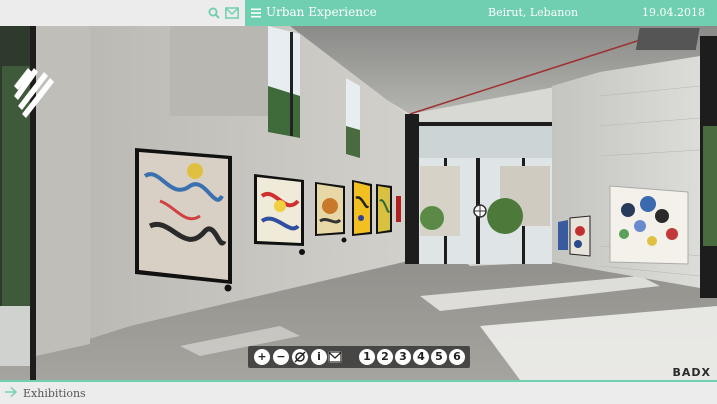 This screenshot has height=404, width=717. What do you see at coordinates (367, 357) in the screenshot?
I see `room-1-button: 1` at bounding box center [367, 357].